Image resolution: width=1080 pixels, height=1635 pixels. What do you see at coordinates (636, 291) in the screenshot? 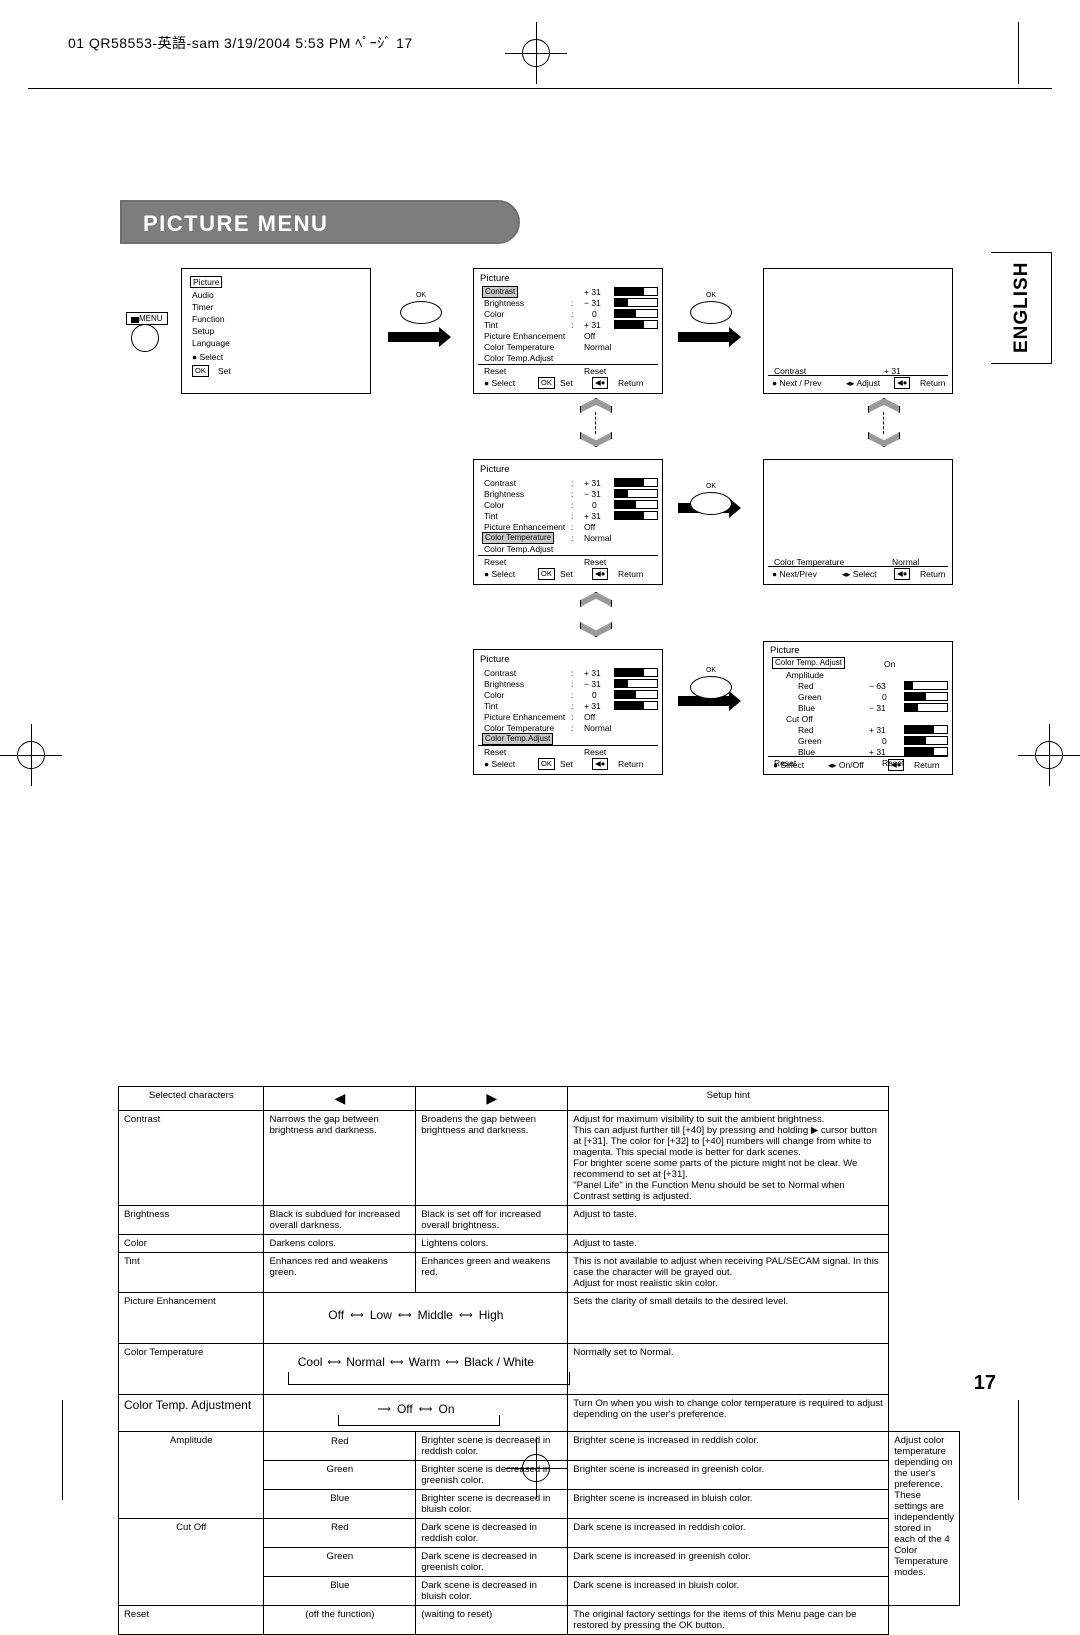
I see `osd-panel2-row-contrast-bar` at bounding box center [636, 291].